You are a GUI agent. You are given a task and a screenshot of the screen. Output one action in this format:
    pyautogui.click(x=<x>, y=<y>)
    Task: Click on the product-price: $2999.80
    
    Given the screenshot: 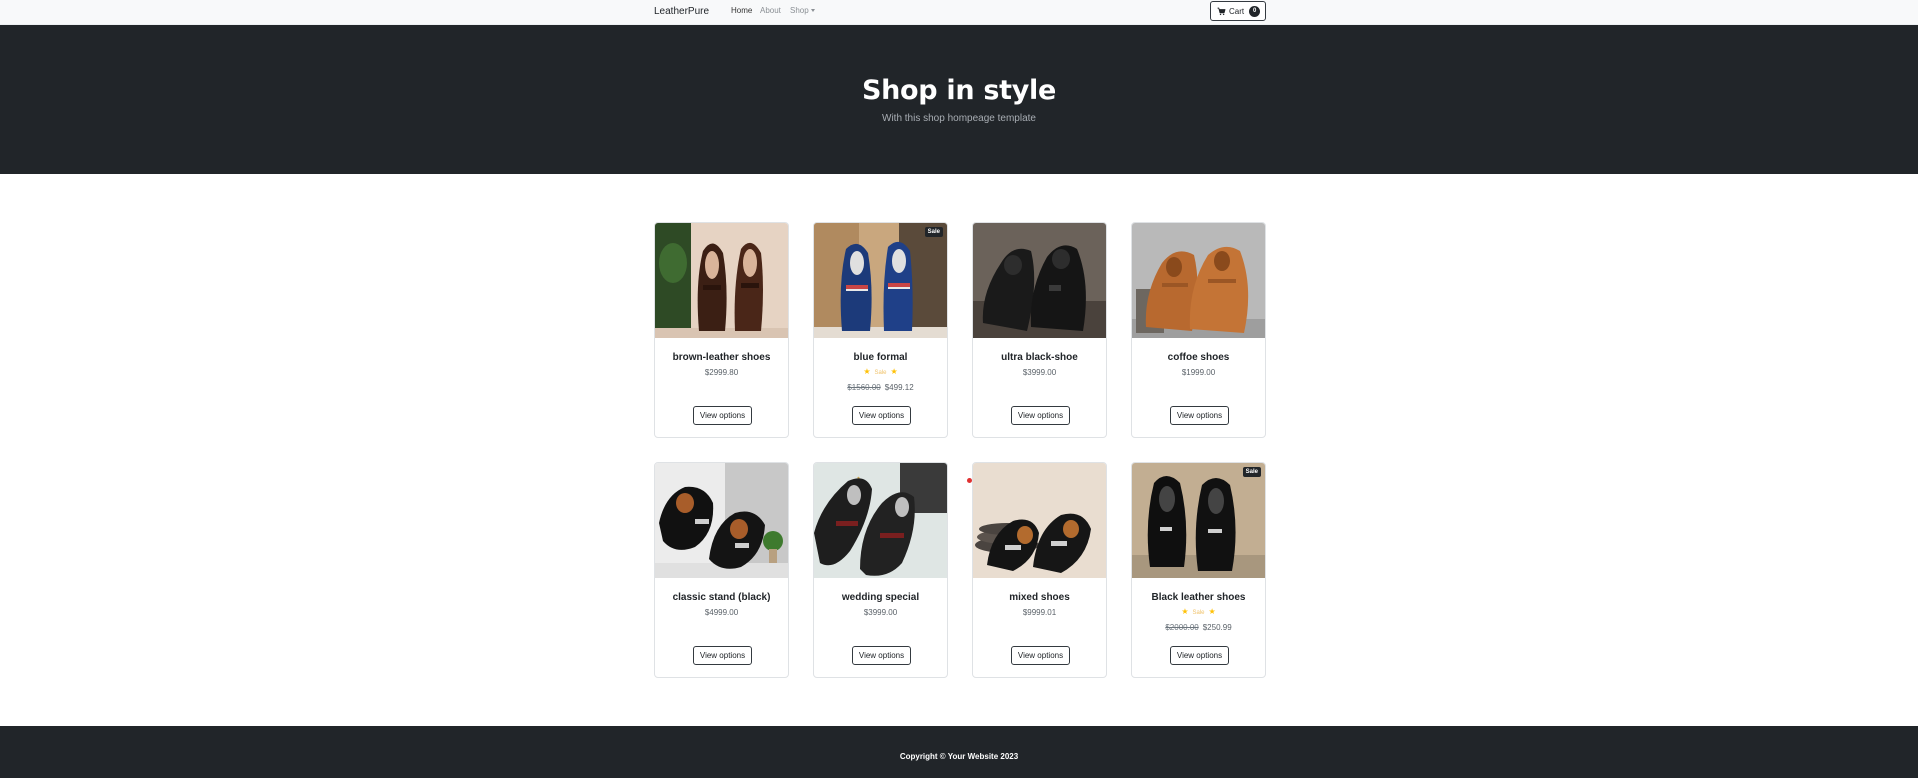 What is the action you would take?
    pyautogui.click(x=721, y=372)
    